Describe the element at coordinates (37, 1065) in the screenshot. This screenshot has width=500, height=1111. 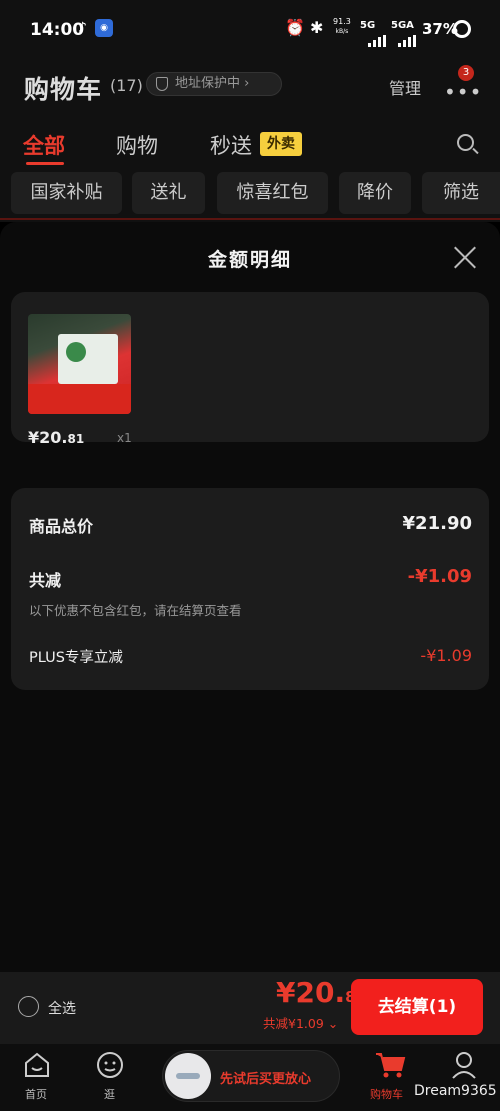
I see `home-icon` at that location.